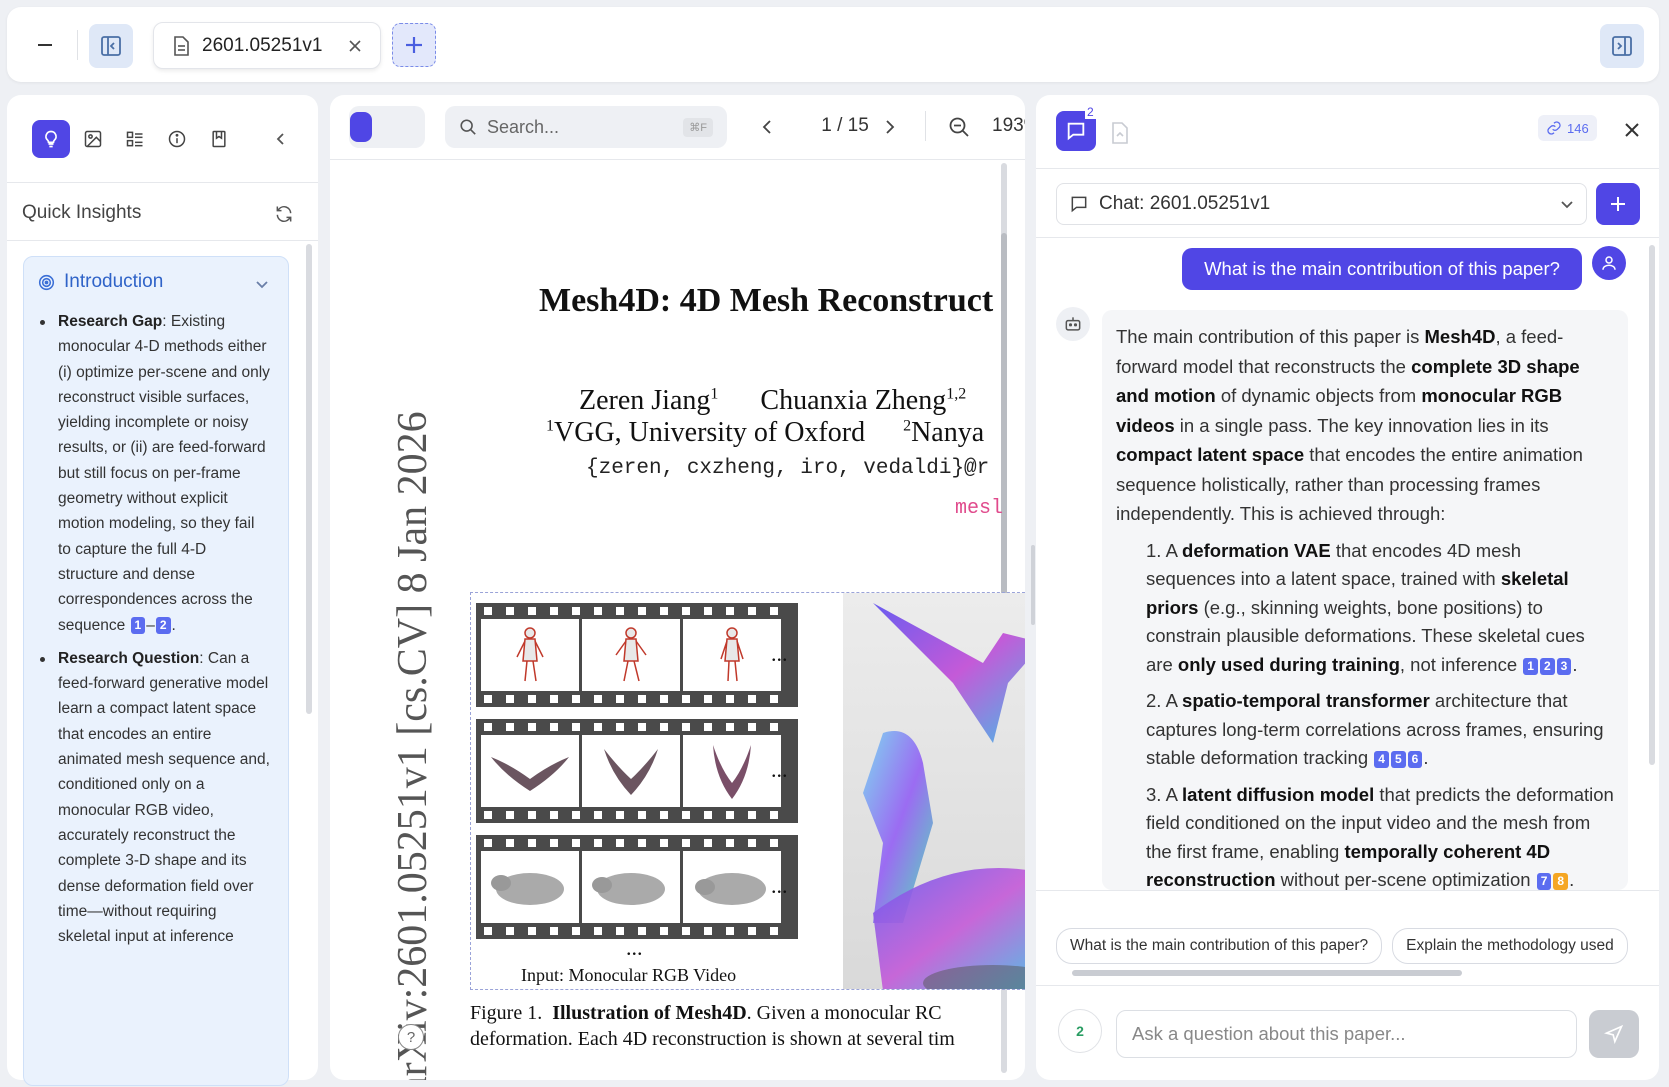  I want to click on figure-input-label: Input: Monocular RGB Video, so click(629, 975).